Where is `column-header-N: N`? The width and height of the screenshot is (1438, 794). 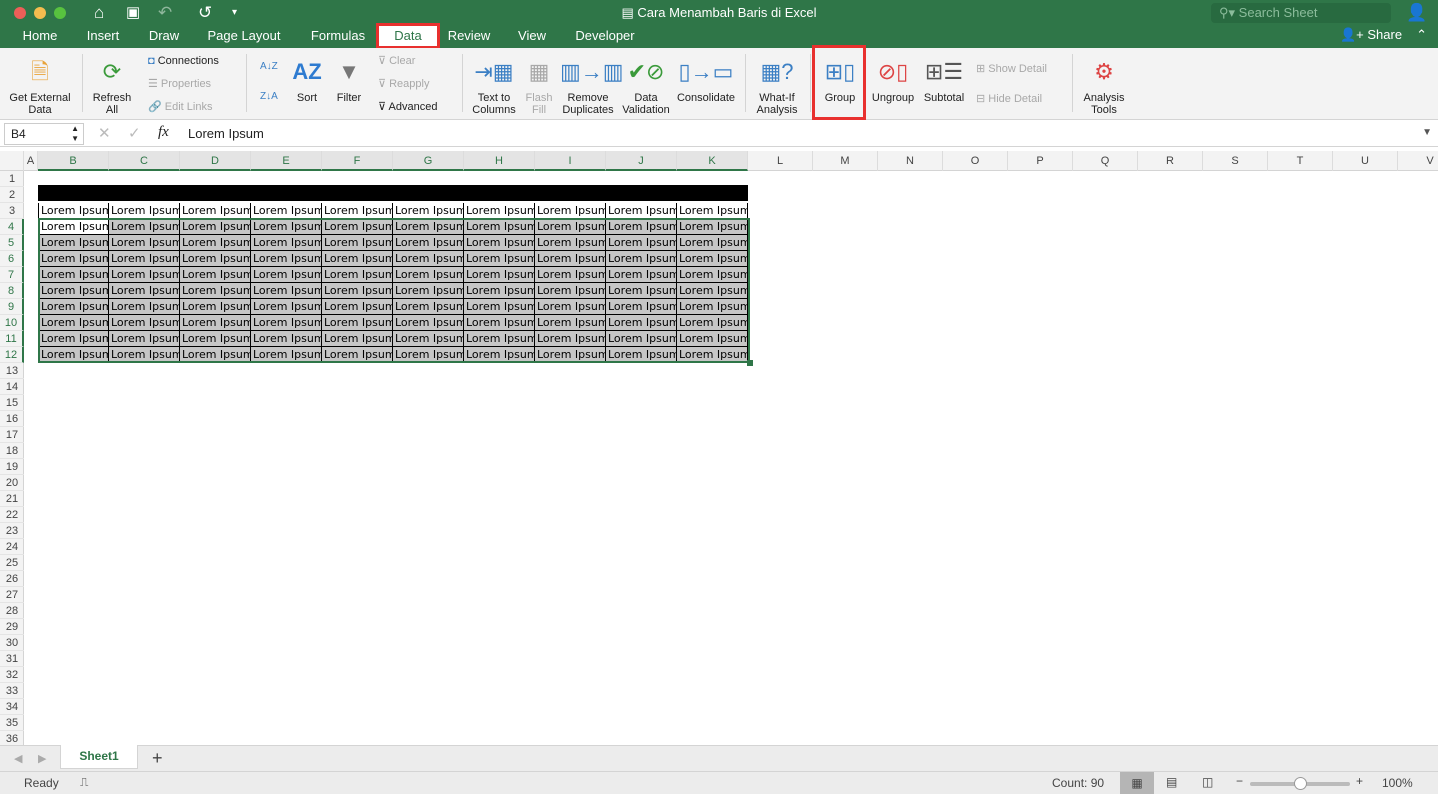 column-header-N: N is located at coordinates (910, 161).